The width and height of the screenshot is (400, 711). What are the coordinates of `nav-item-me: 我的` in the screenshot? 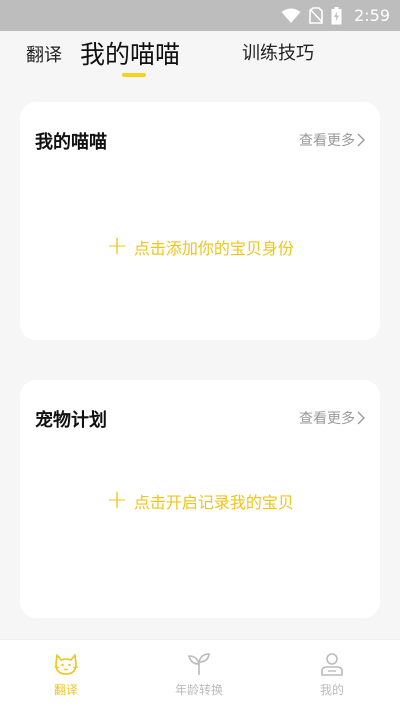 It's located at (332, 675).